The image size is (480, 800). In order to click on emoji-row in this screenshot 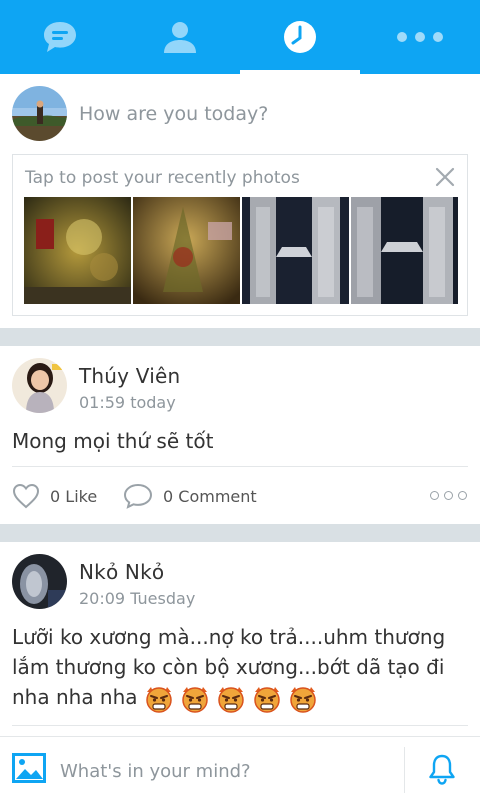, I will do `click(228, 699)`.